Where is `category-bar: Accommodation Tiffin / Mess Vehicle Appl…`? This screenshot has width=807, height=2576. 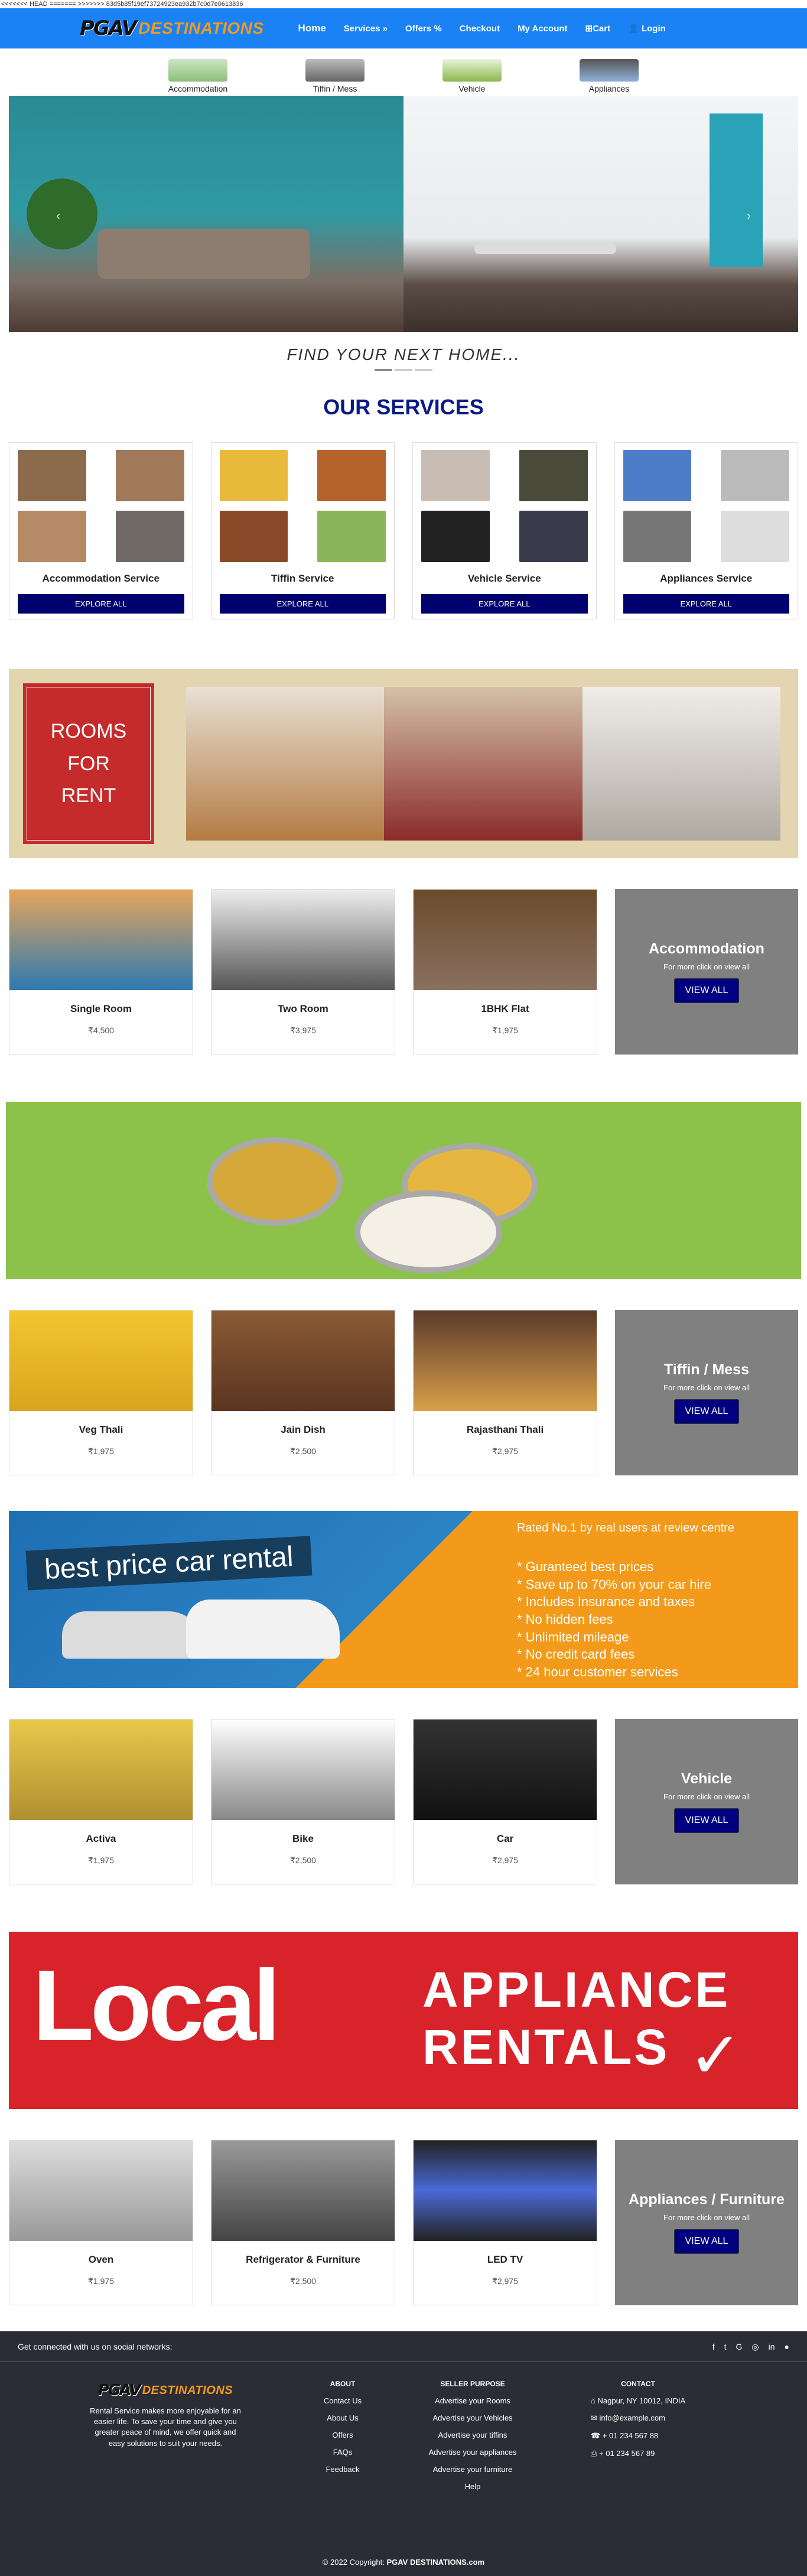 category-bar: Accommodation Tiffin / Mess Vehicle Appl… is located at coordinates (403, 72).